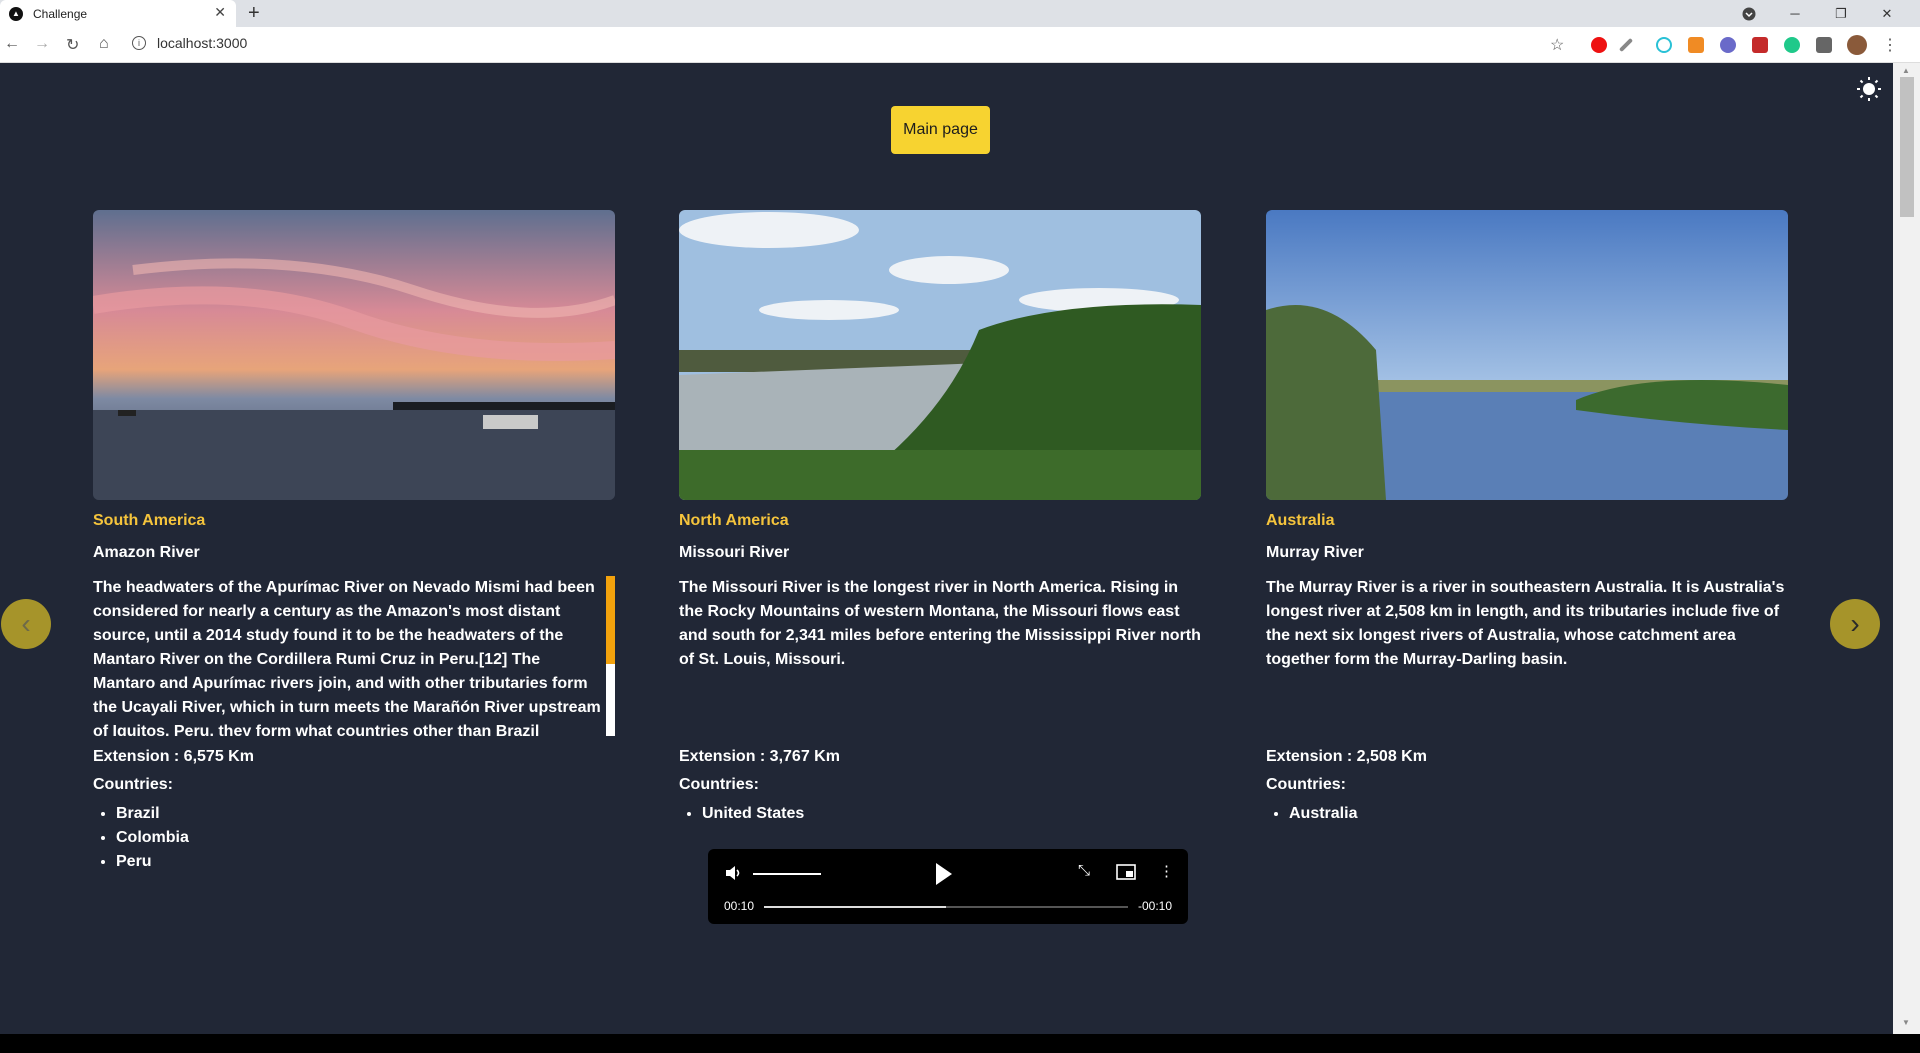  What do you see at coordinates (149, 520) in the screenshot?
I see `card-region: South America` at bounding box center [149, 520].